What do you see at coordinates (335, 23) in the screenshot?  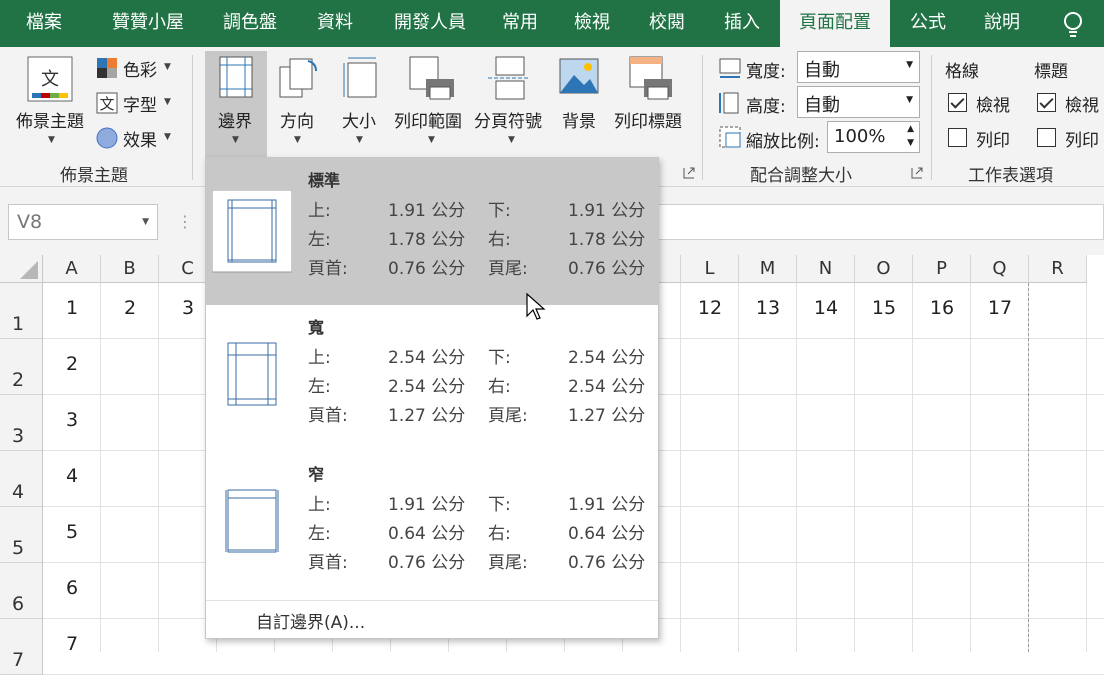 I see `tab-data: 資料` at bounding box center [335, 23].